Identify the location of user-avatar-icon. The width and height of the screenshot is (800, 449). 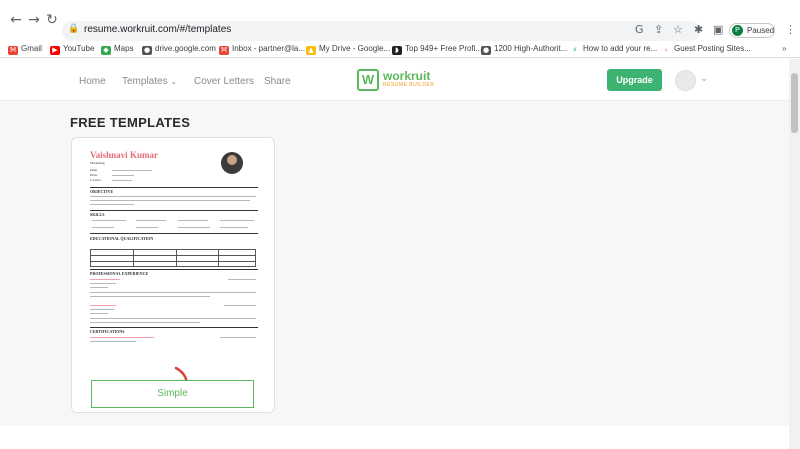
(685, 80).